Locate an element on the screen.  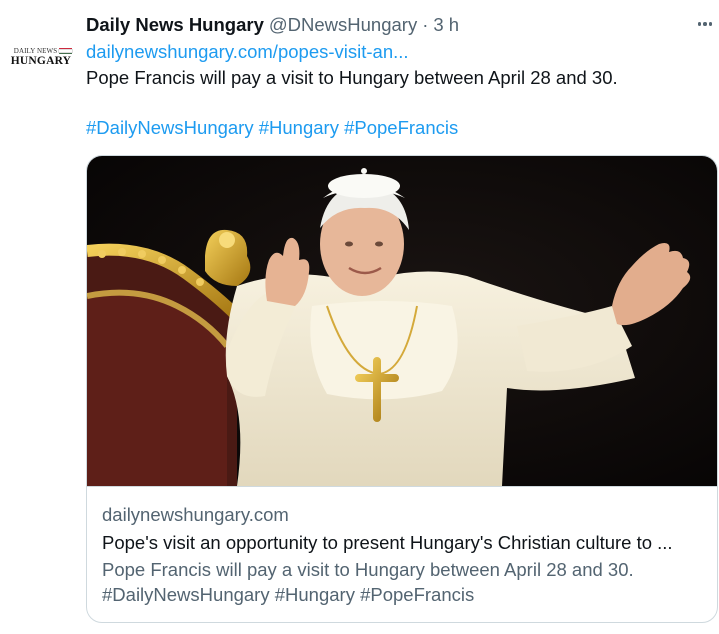
avatar-logo-main-text: HUNGARY is located at coordinates (41, 60).